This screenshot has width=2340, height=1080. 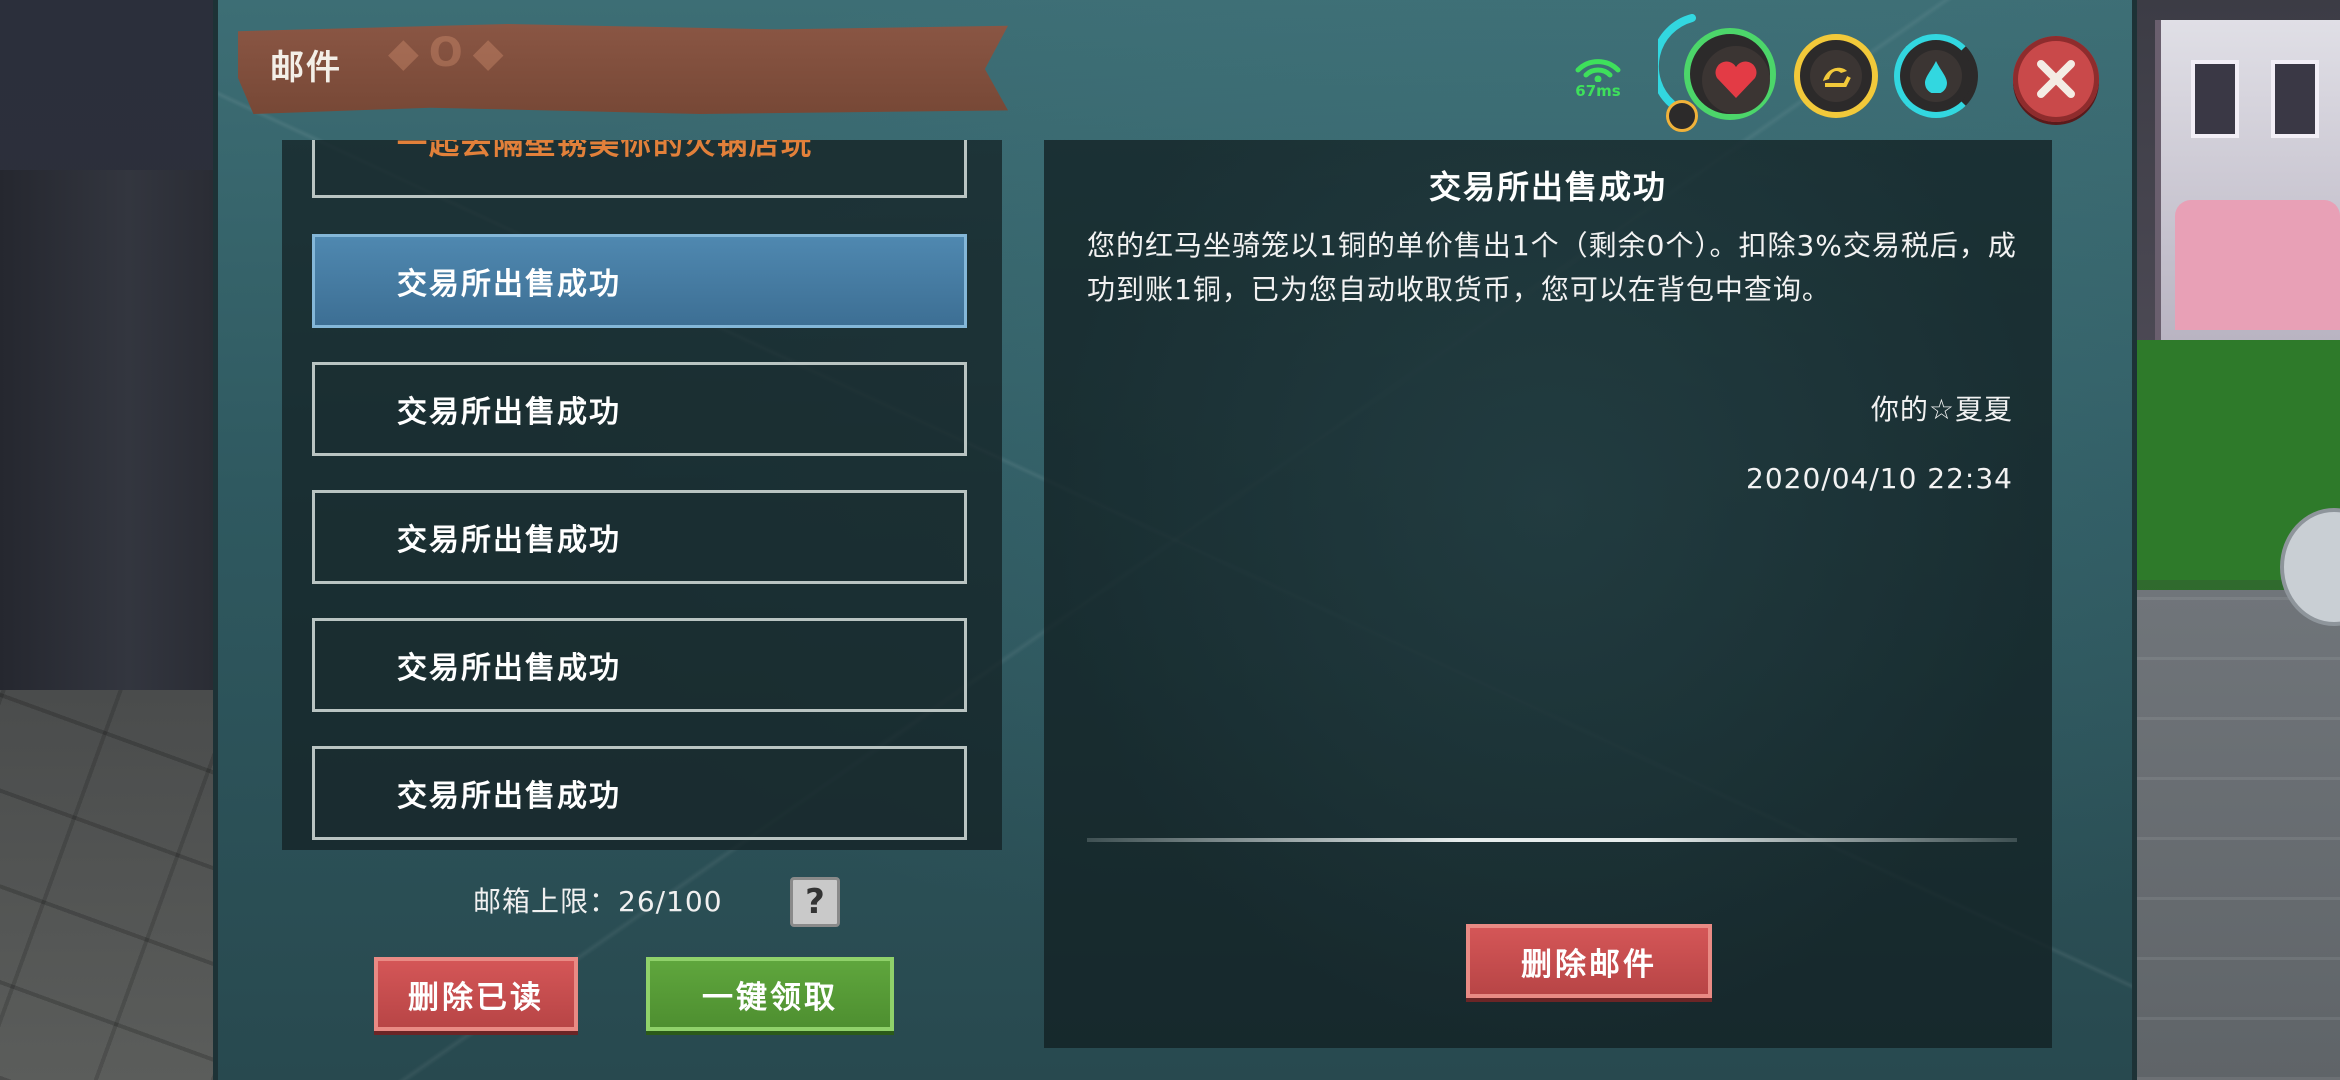 What do you see at coordinates (639, 281) in the screenshot?
I see `mail-list-item-selected: 交易所出售成功` at bounding box center [639, 281].